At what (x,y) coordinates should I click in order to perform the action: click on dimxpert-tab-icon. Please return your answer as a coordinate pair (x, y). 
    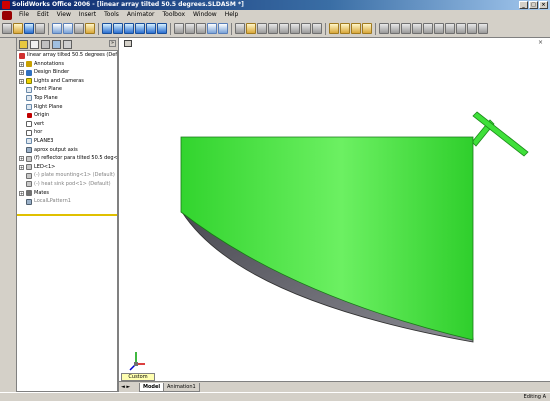
    Looking at the image, I should click on (56, 44).